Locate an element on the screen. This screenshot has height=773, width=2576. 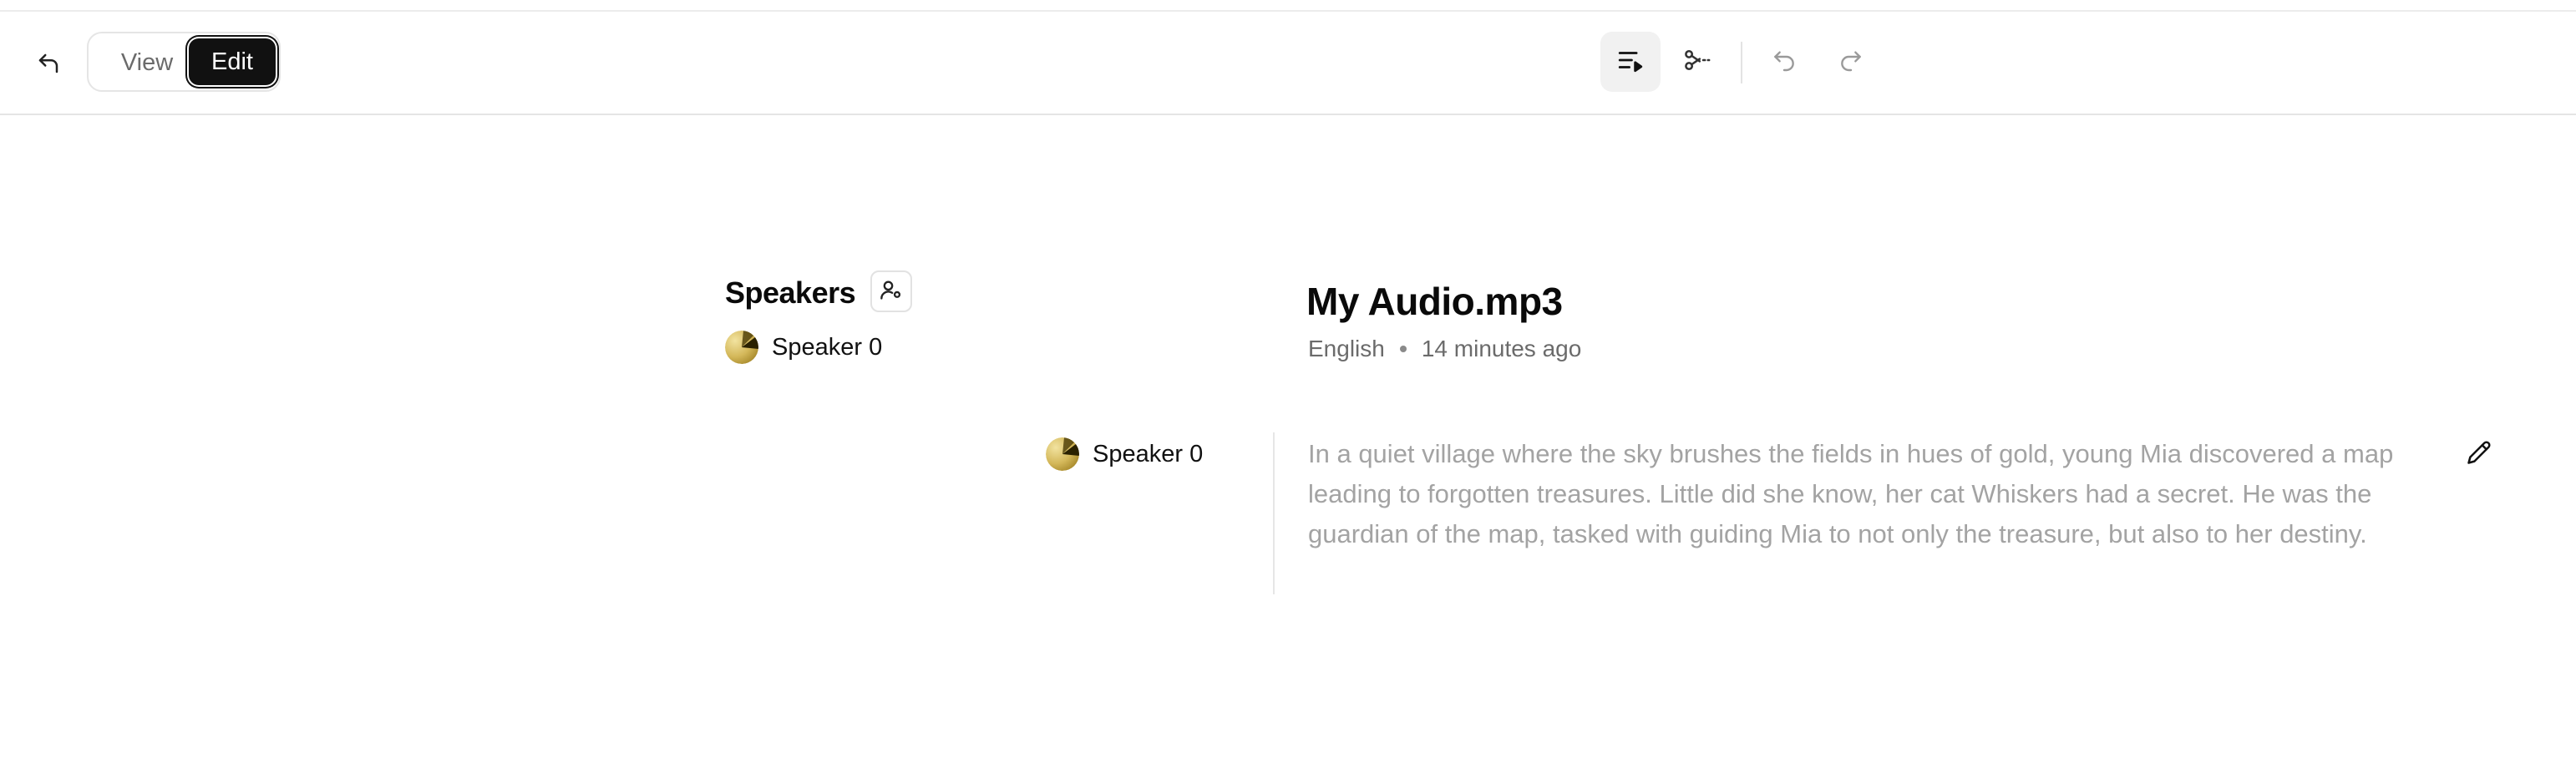
meta-separator is located at coordinates (1403, 349).